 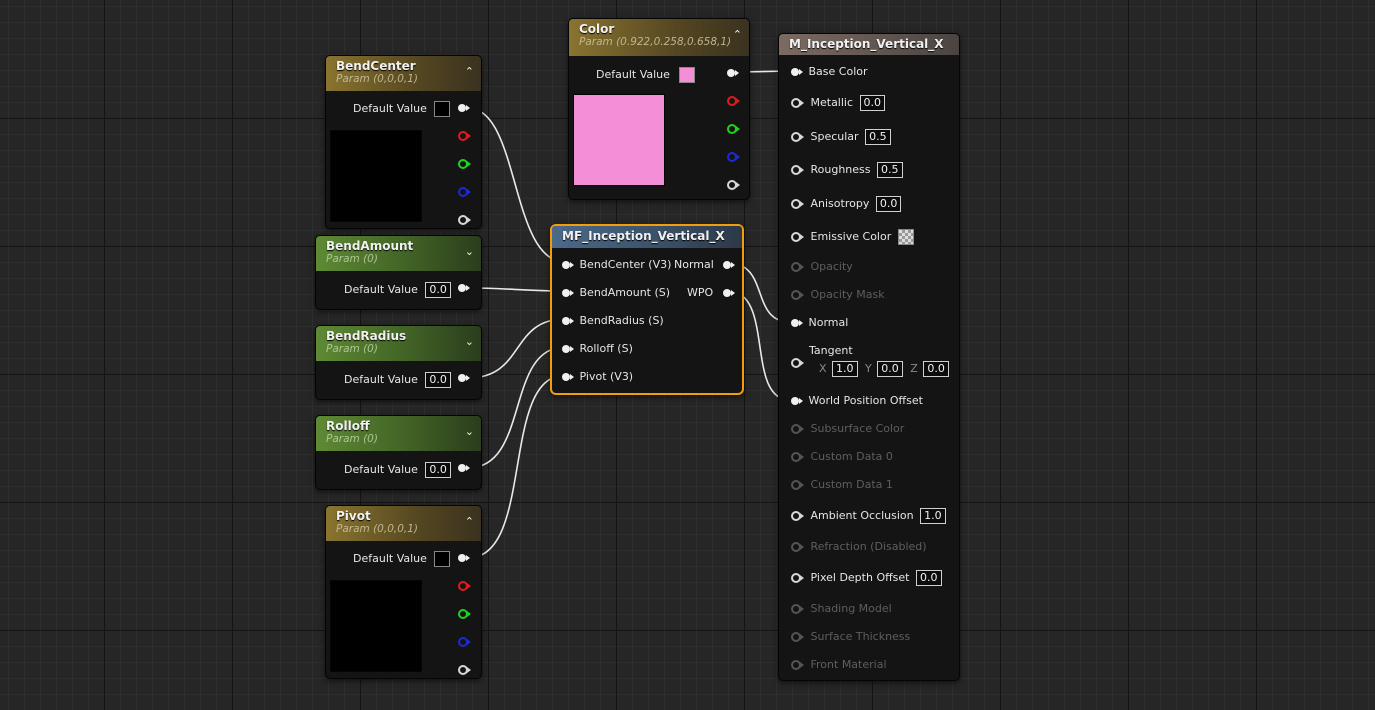 What do you see at coordinates (842, 485) in the screenshot?
I see `input-custom-data-1: Custom Data 1` at bounding box center [842, 485].